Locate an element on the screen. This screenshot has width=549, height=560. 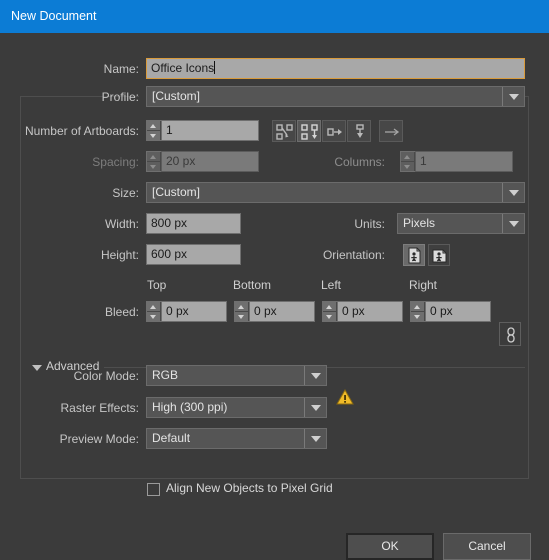
profile-select-value: [Custom] is located at coordinates (176, 96).